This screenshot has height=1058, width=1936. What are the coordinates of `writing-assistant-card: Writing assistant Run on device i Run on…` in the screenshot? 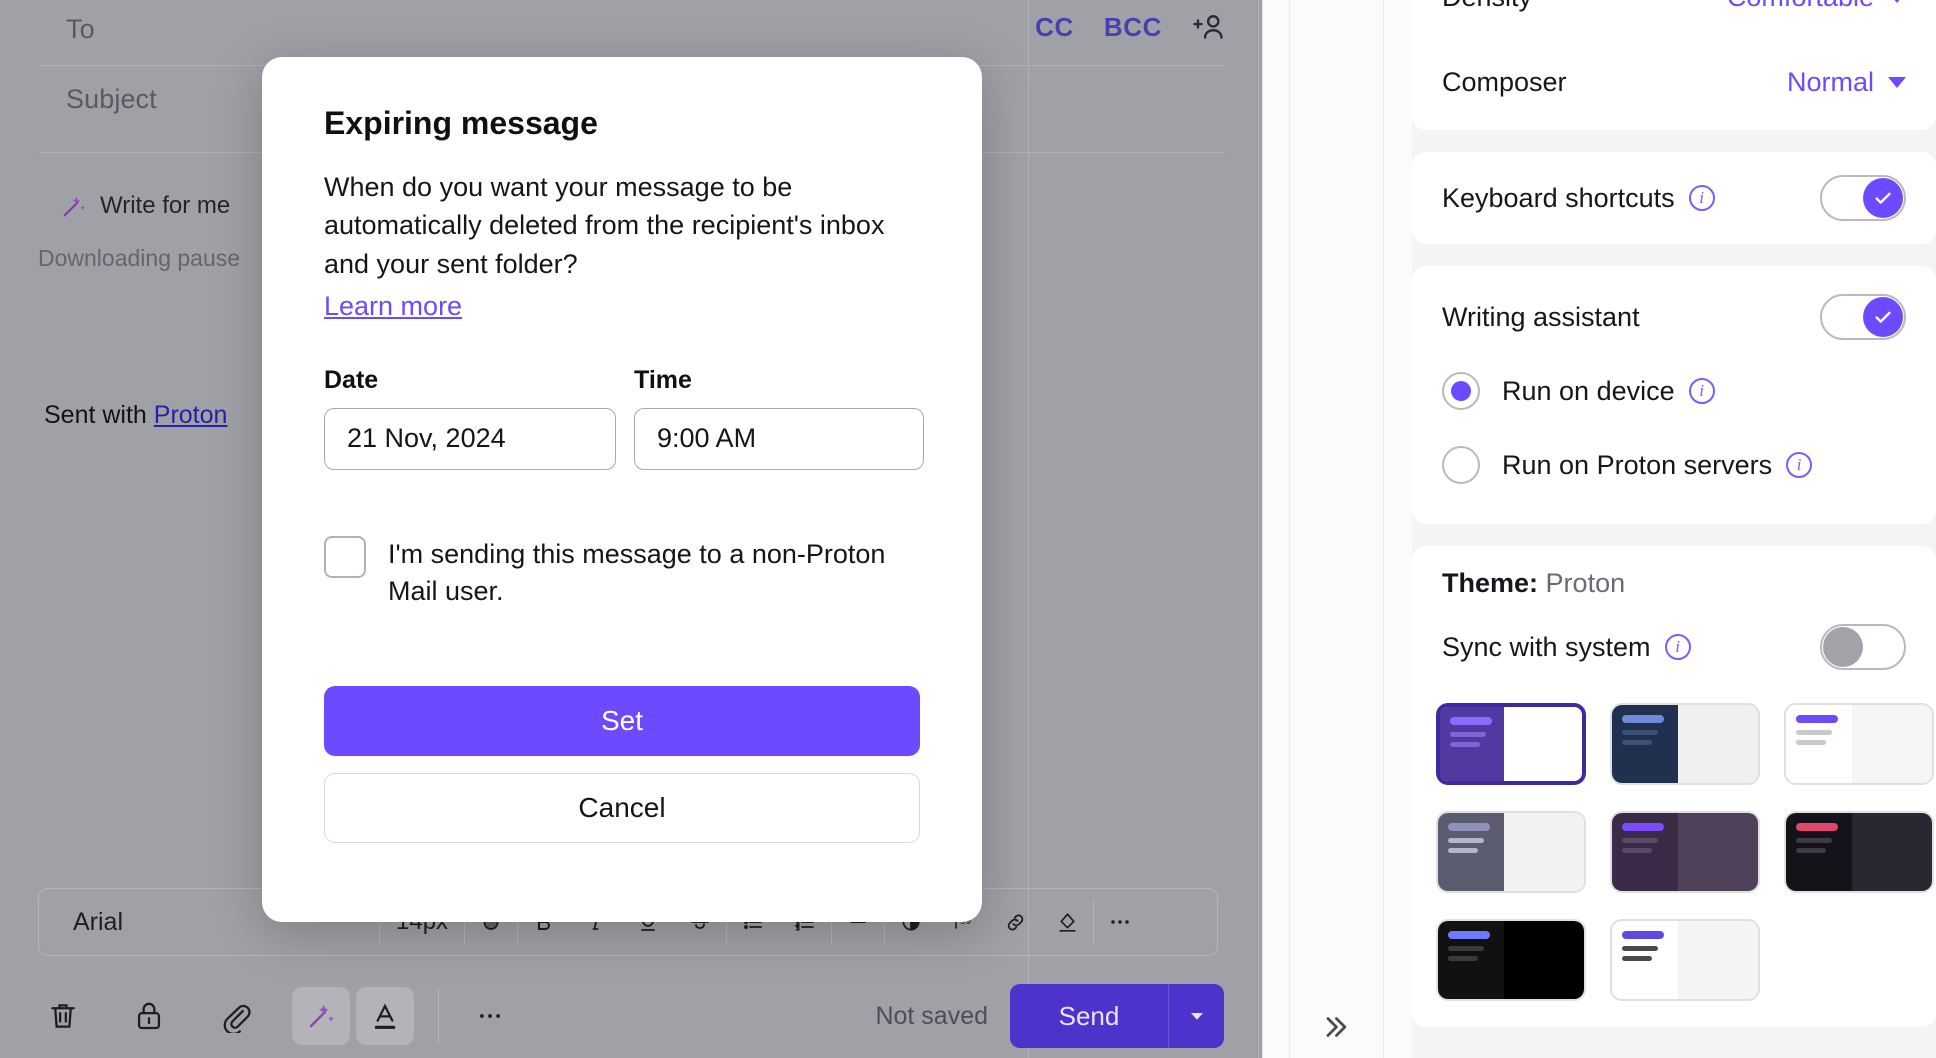 It's located at (1674, 395).